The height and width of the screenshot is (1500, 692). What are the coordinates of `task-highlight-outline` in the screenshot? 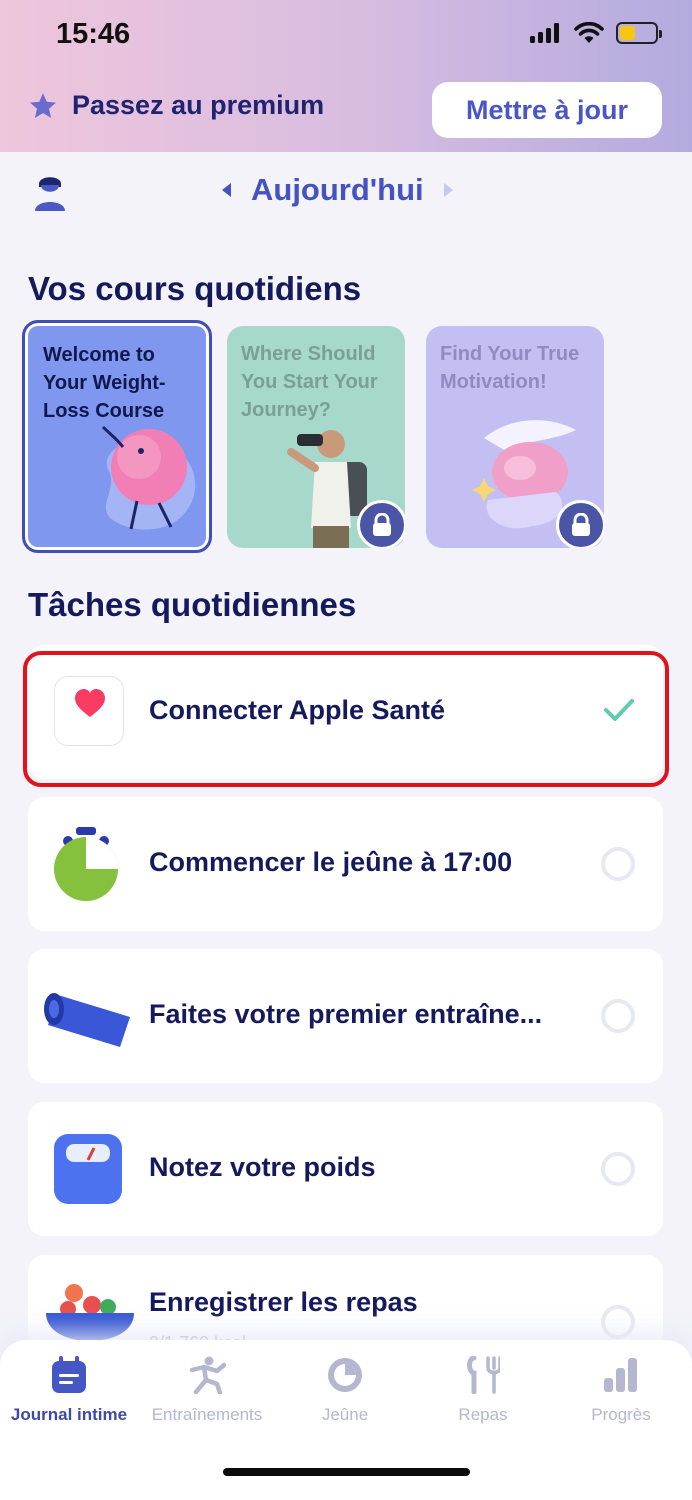 It's located at (346, 719).